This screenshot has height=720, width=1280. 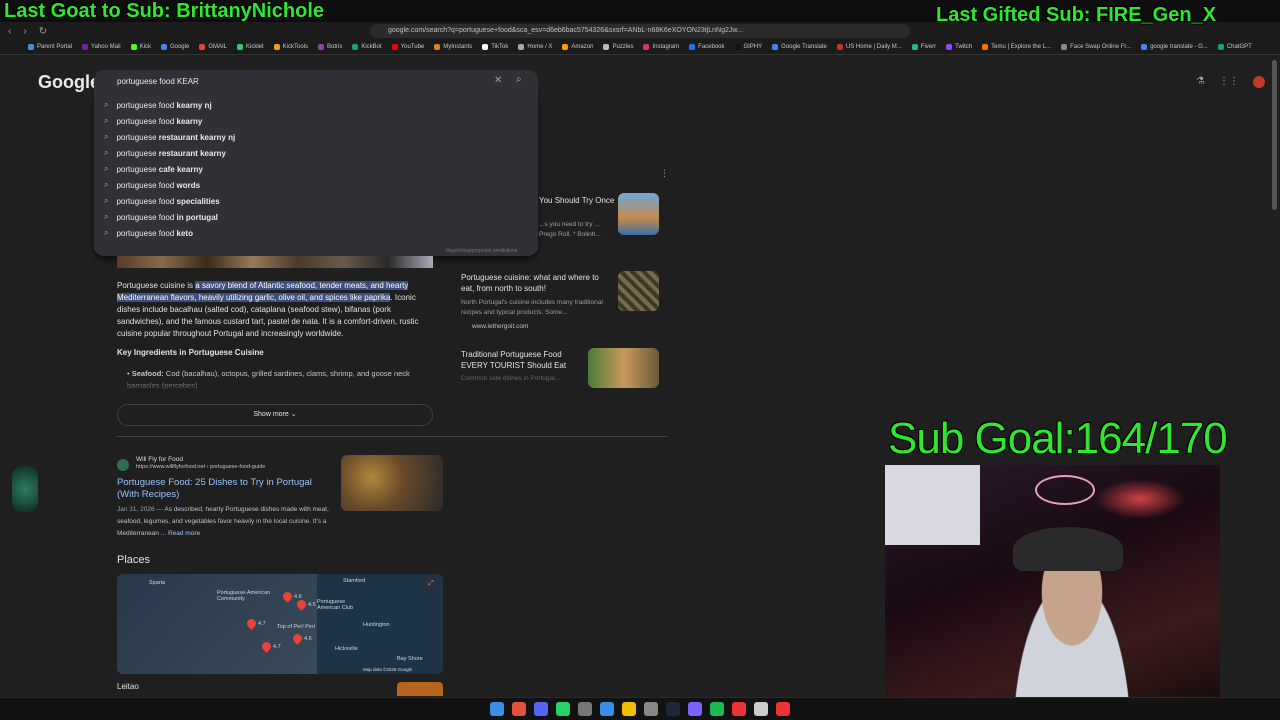 I want to click on bookmark-item: Google, so click(x=175, y=47).